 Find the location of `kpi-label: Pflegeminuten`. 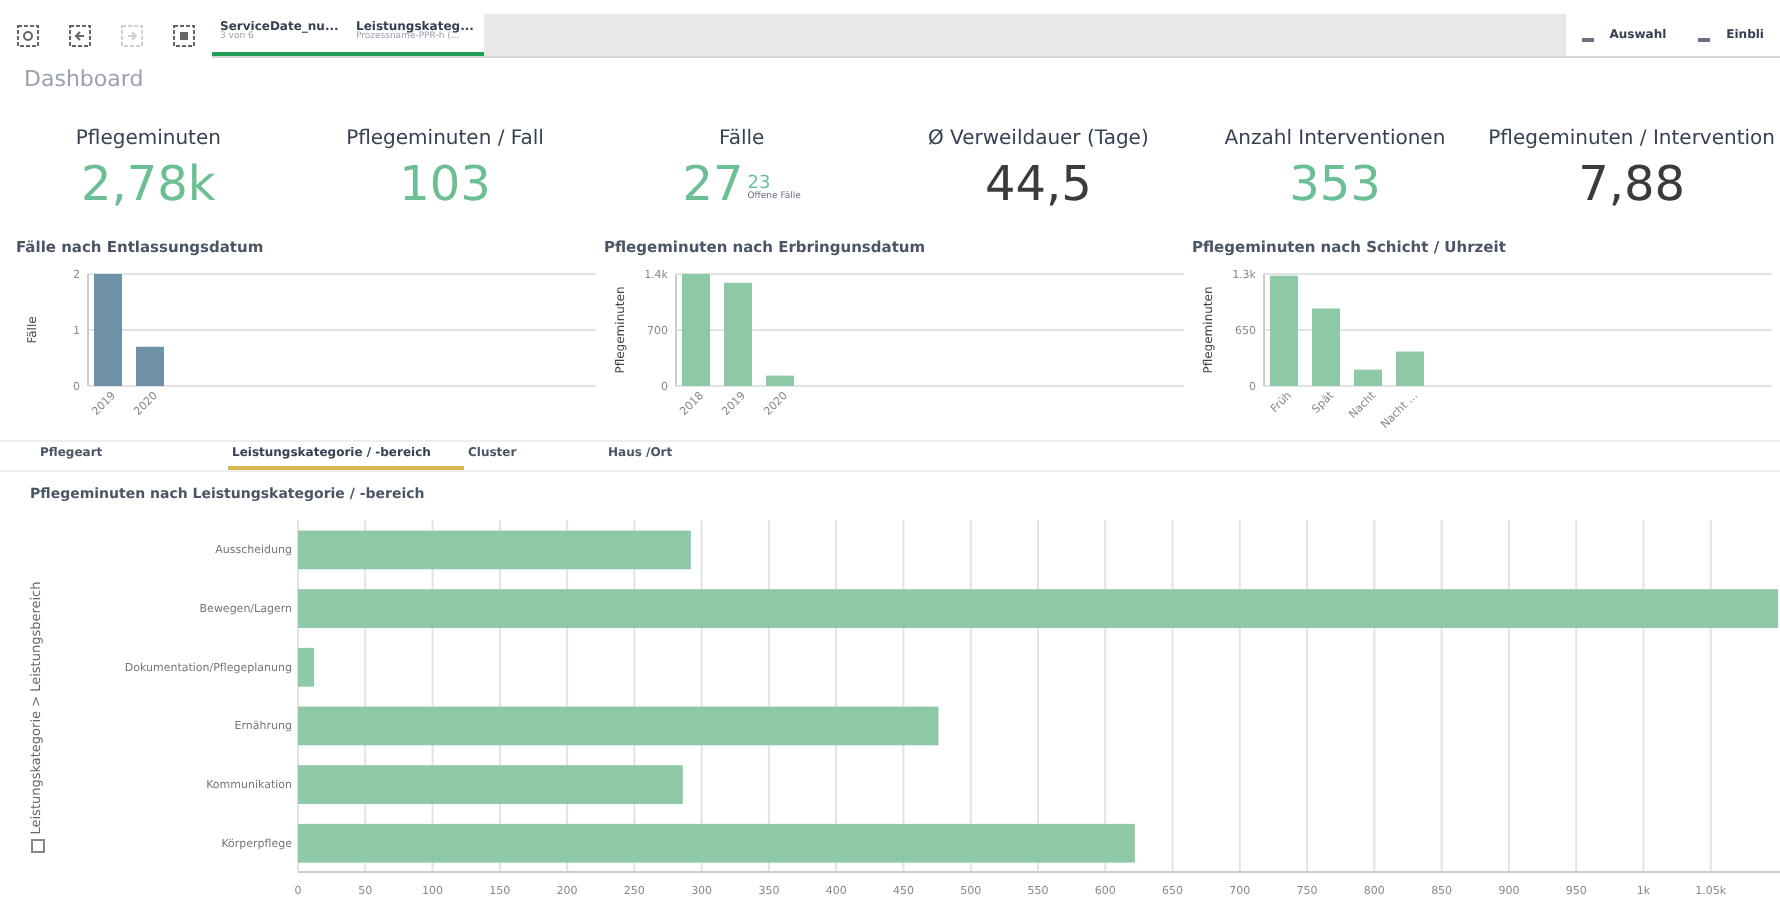

kpi-label: Pflegeminuten is located at coordinates (148, 139).